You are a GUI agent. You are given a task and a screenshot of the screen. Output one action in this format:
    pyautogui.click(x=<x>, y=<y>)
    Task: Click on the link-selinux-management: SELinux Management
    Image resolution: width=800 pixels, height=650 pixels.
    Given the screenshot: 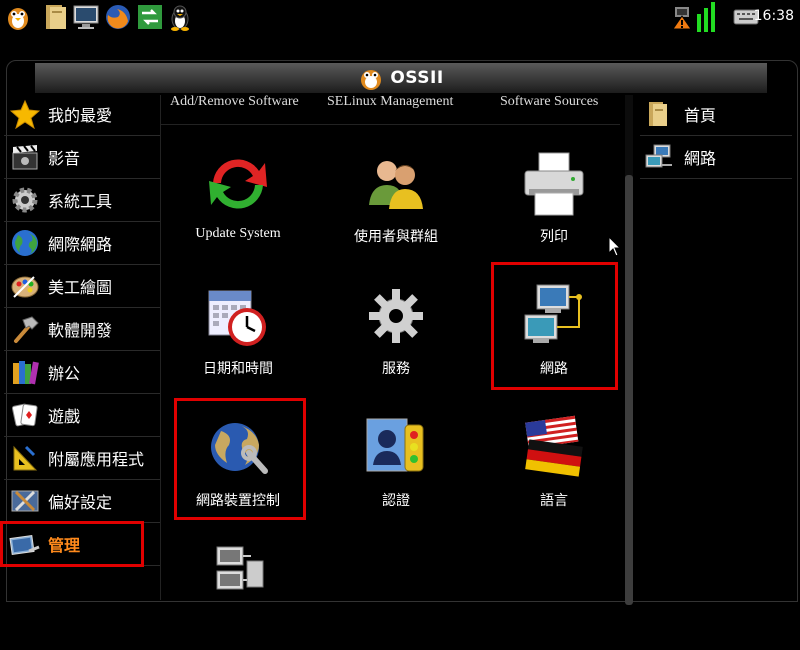 What is the action you would take?
    pyautogui.click(x=390, y=102)
    